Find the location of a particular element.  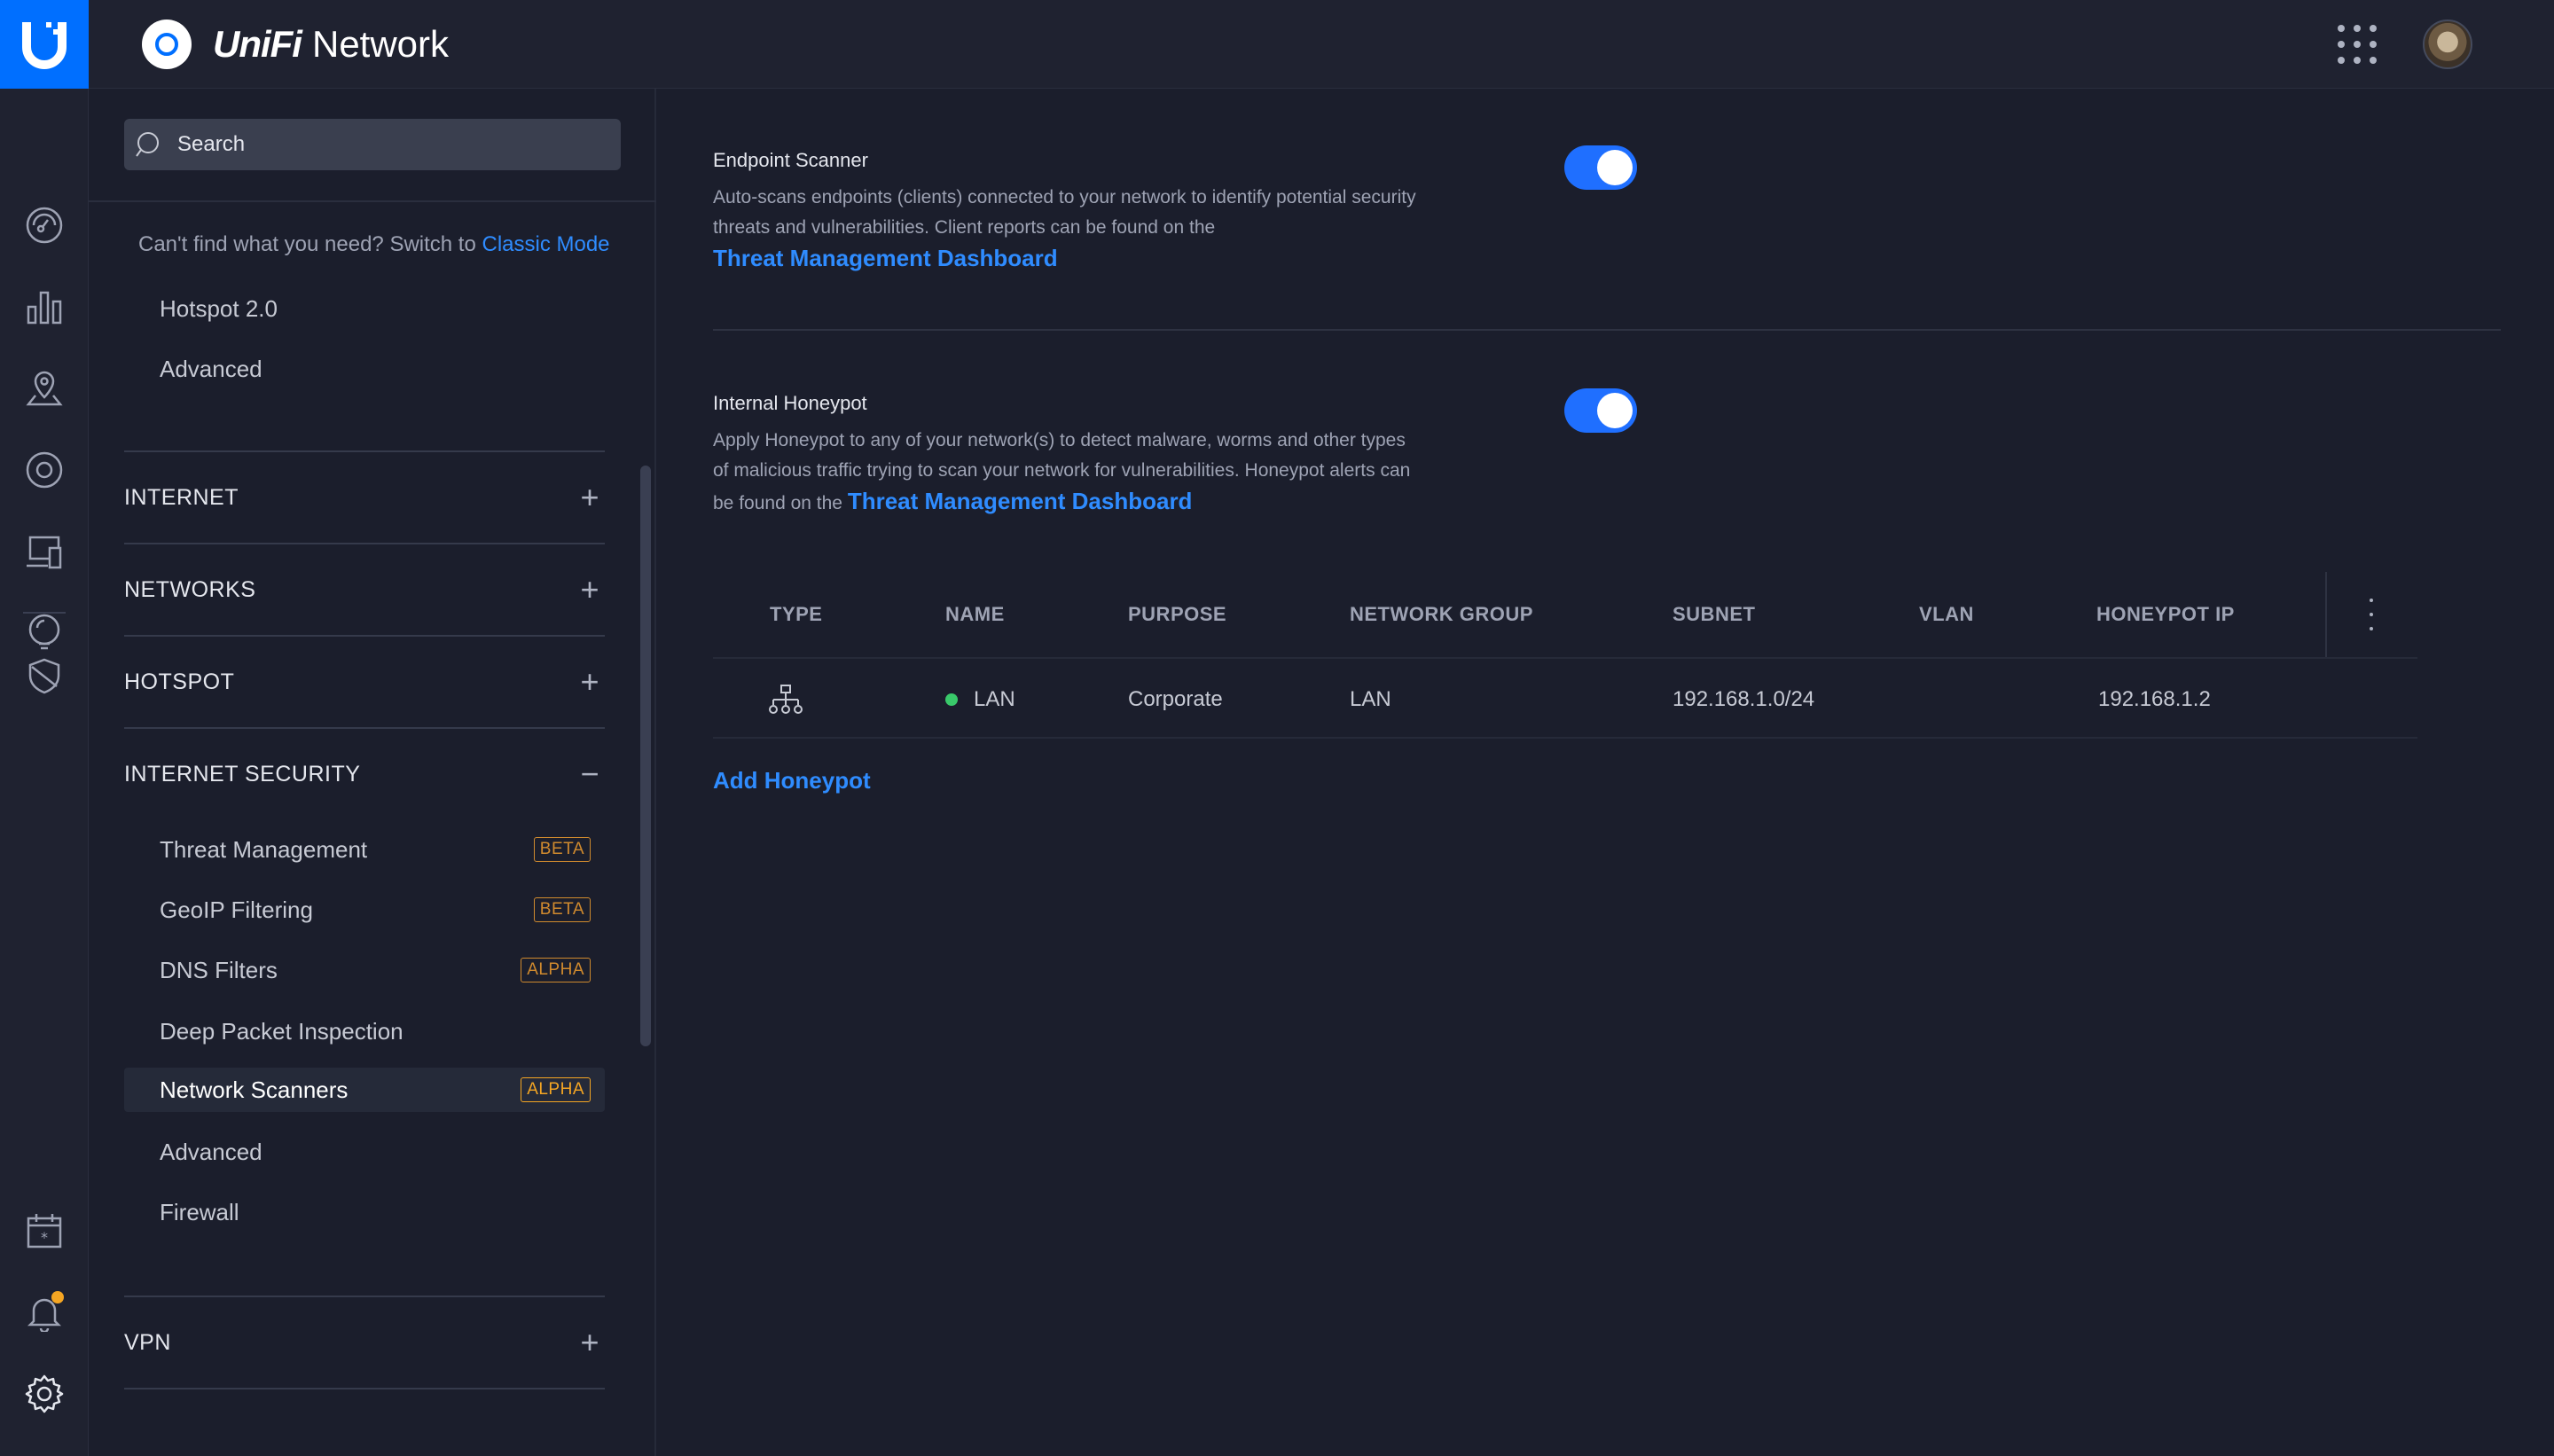

insights-icon is located at coordinates (44, 631).